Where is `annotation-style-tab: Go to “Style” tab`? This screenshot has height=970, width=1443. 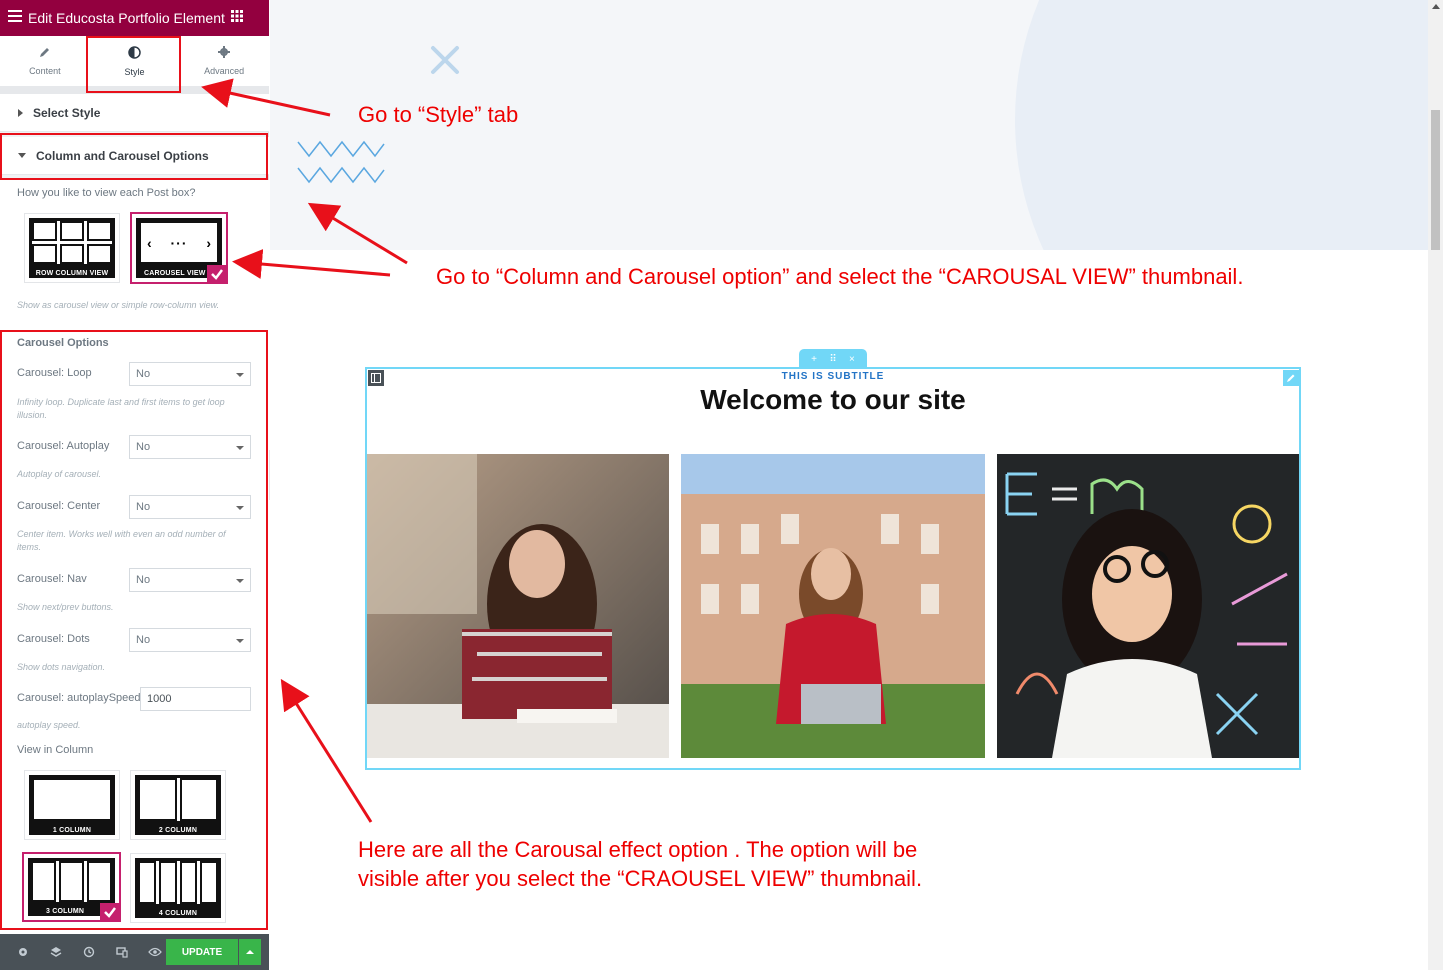 annotation-style-tab: Go to “Style” tab is located at coordinates (438, 114).